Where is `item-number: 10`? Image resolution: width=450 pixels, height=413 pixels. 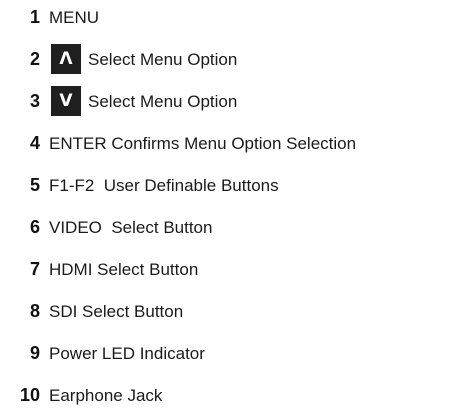
item-number: 10 is located at coordinates (29, 395).